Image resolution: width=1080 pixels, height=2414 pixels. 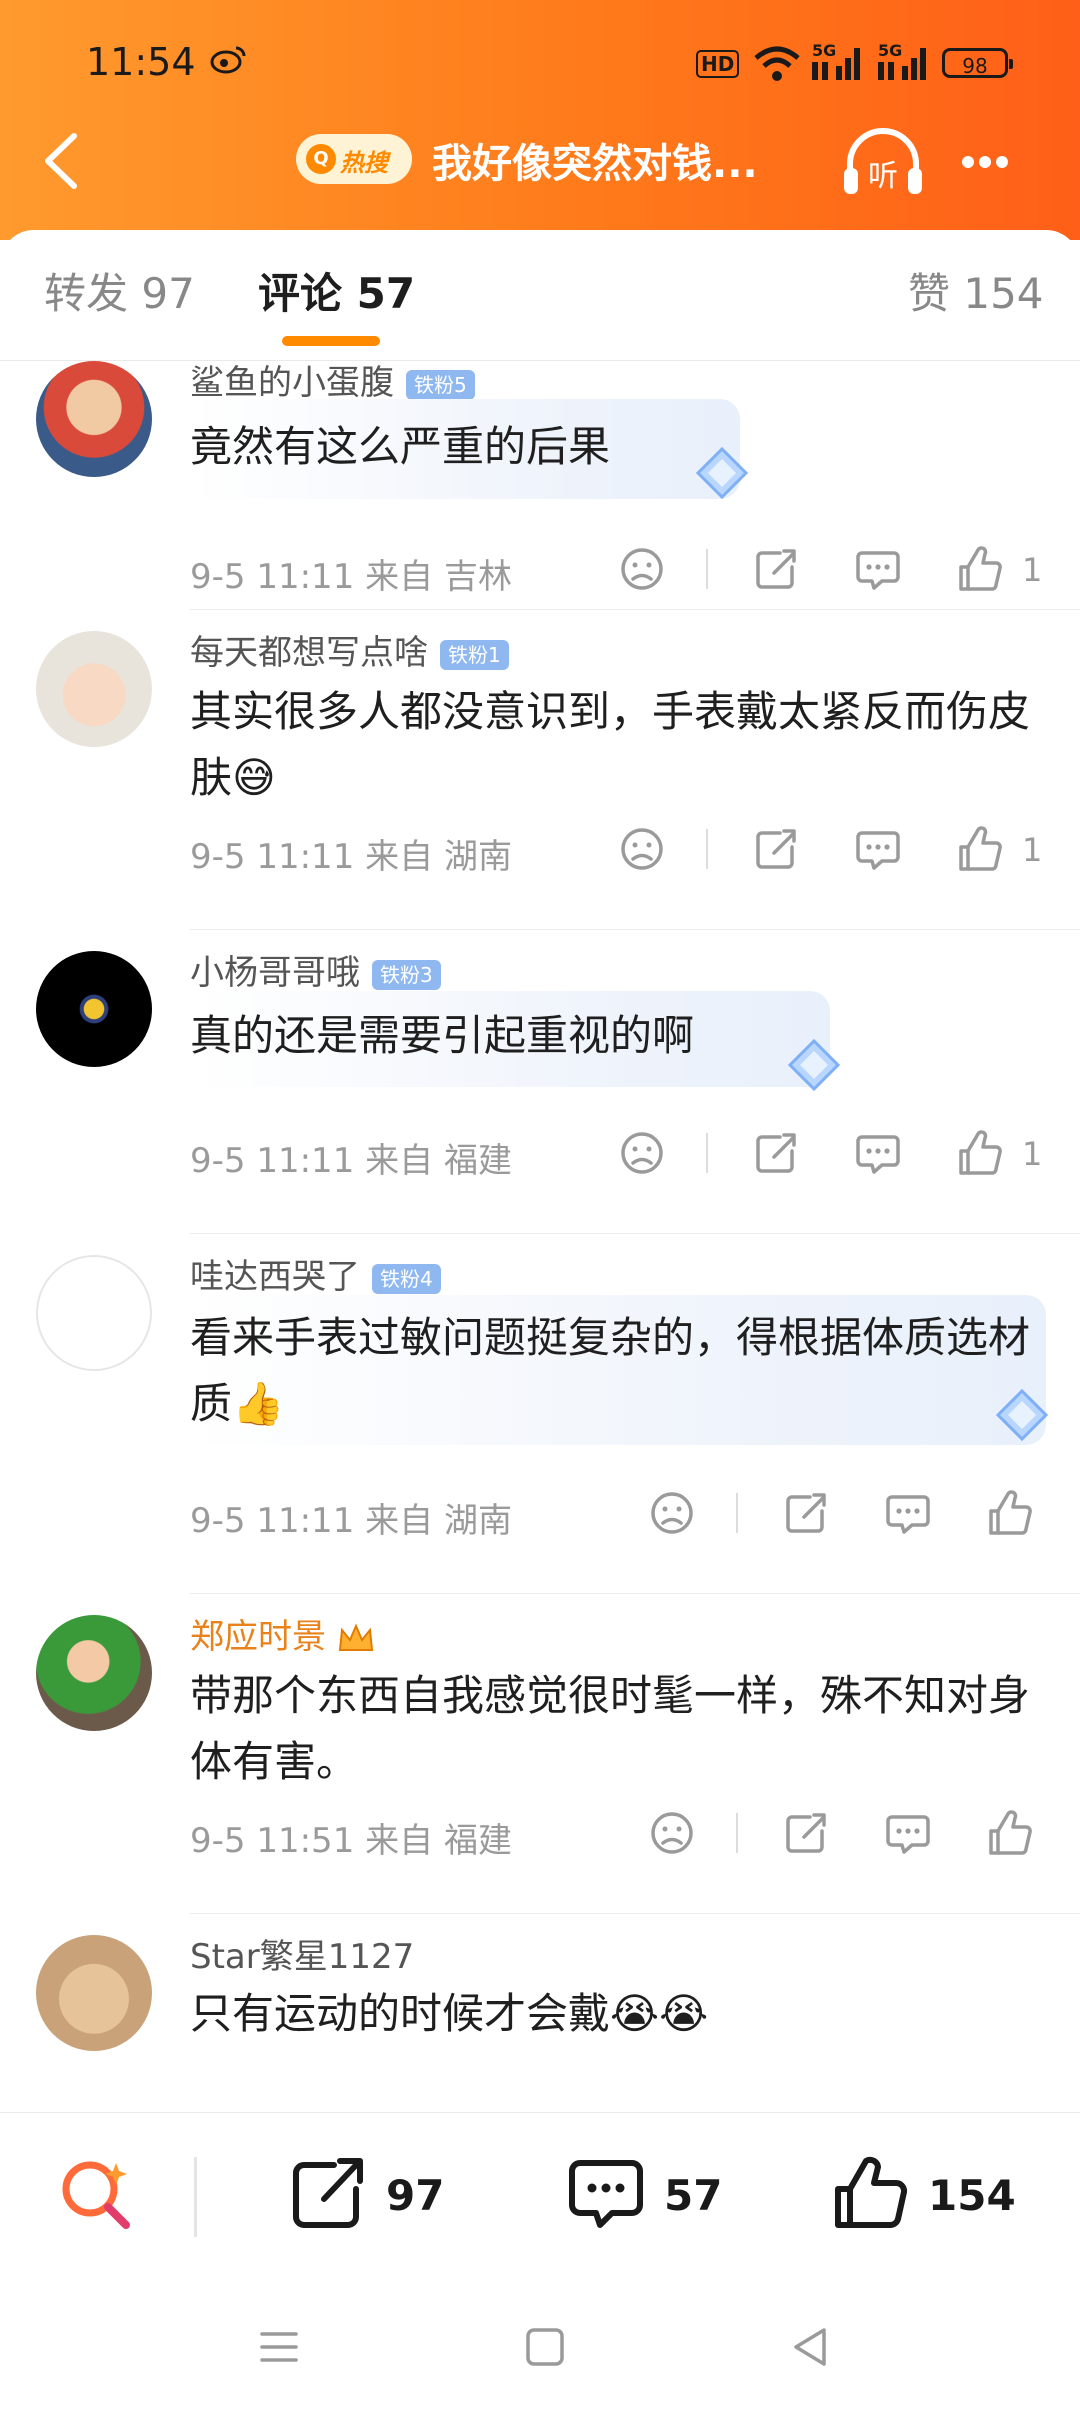 What do you see at coordinates (540, 1081) in the screenshot?
I see `comment-item: 小杨哥哥哦 铁粉3 真的还是需要引起重视的啊` at bounding box center [540, 1081].